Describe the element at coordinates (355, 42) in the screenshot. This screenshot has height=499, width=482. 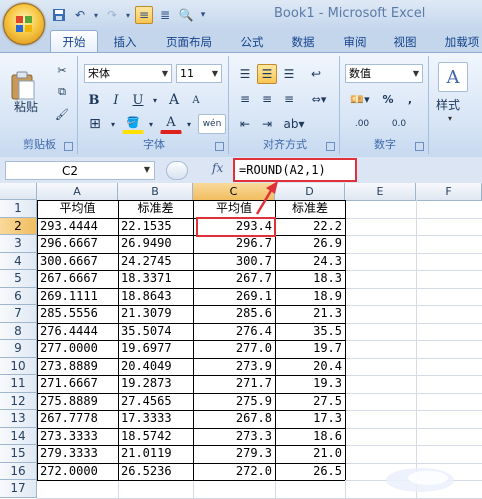
I see `tab-review: 审阅` at that location.